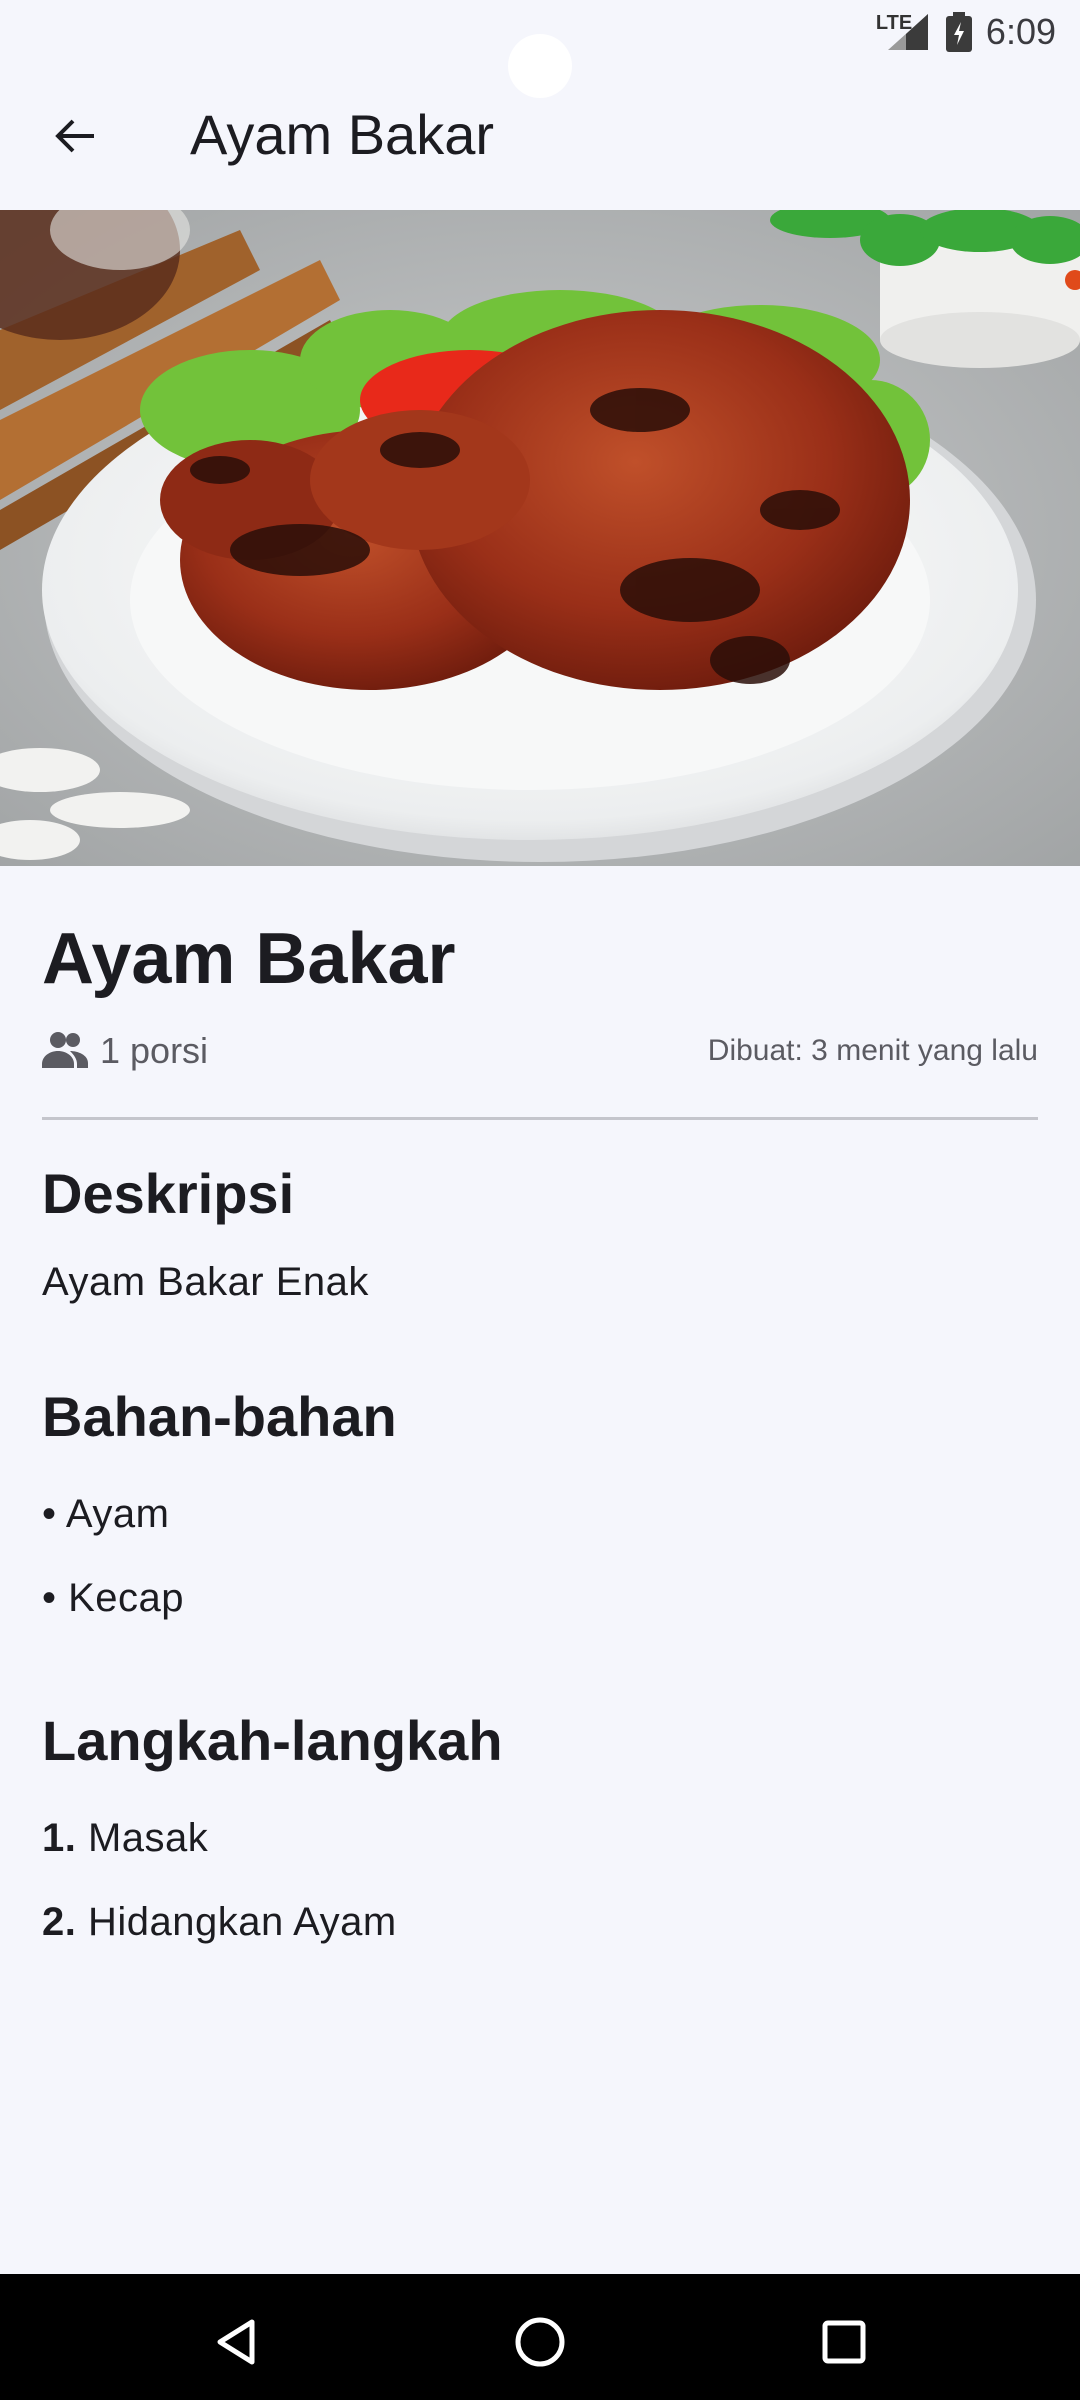 The width and height of the screenshot is (1080, 2400). What do you see at coordinates (342, 134) in the screenshot?
I see `app-bar-title: Ayam Bakar` at bounding box center [342, 134].